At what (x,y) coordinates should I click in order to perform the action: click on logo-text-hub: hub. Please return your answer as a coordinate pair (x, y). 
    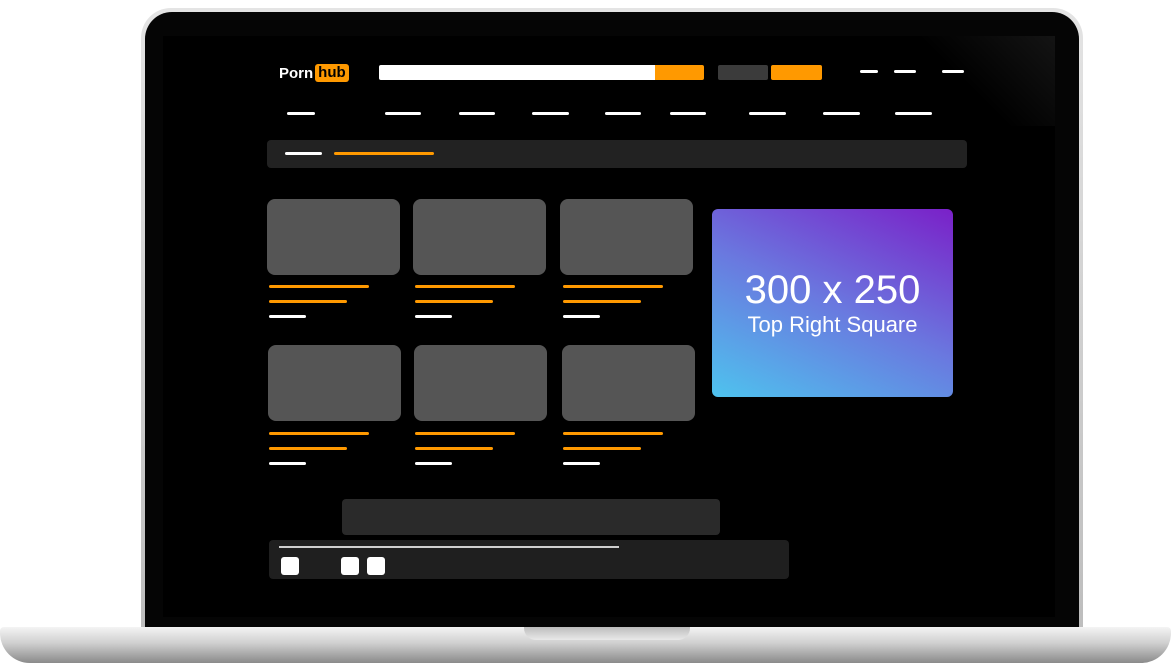
    Looking at the image, I should click on (332, 73).